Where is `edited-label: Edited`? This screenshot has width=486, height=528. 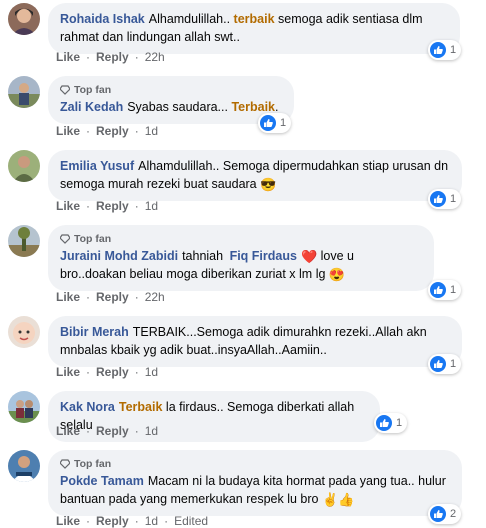
edited-label: Edited is located at coordinates (191, 521).